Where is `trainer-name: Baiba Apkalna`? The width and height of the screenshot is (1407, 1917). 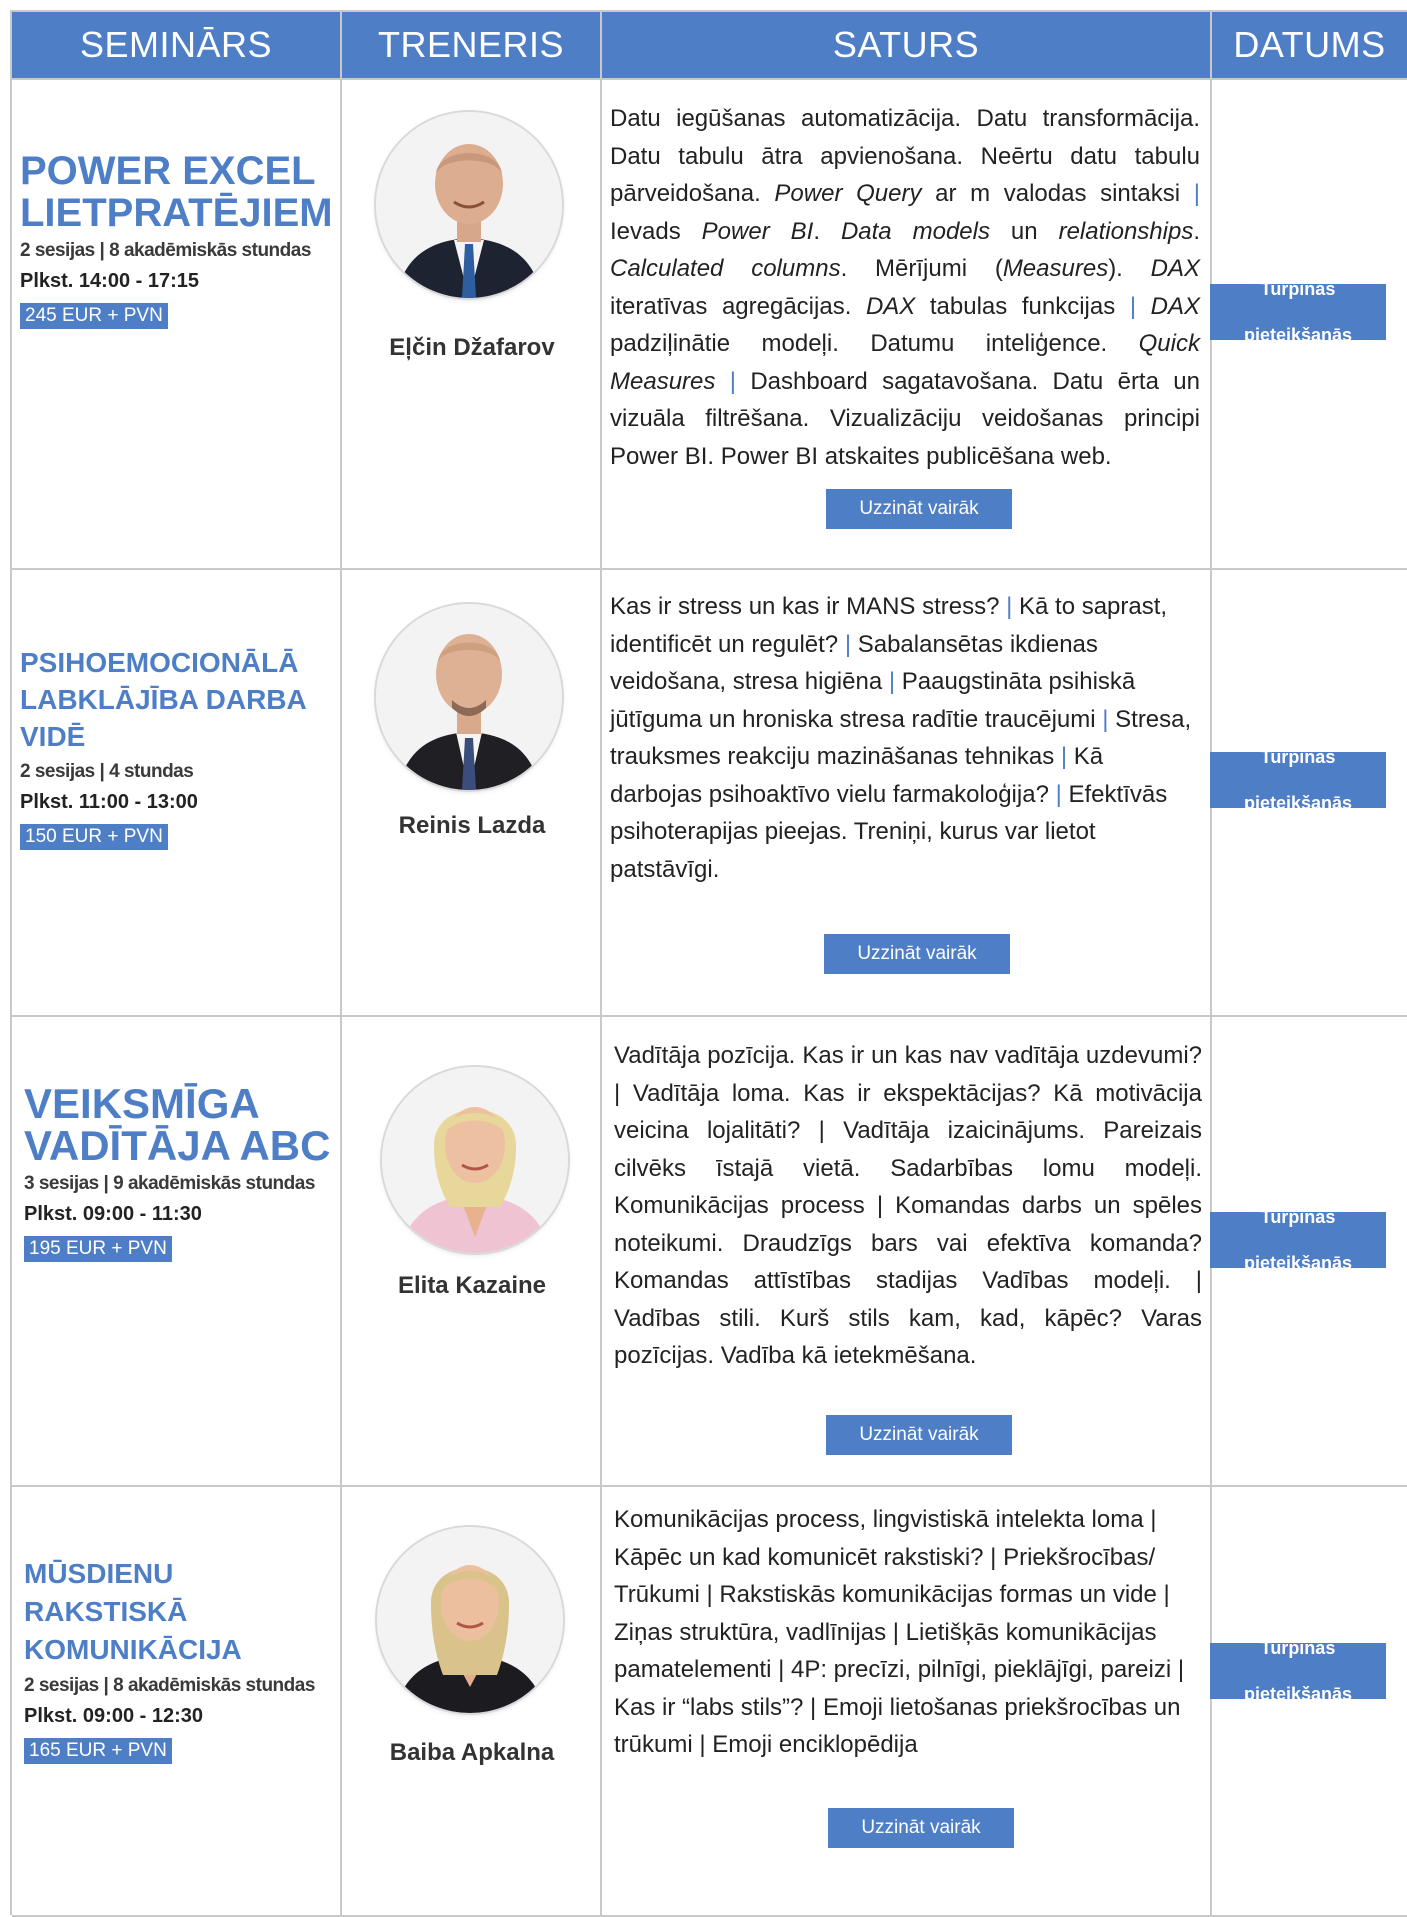
trainer-name: Baiba Apkalna is located at coordinates (472, 1752).